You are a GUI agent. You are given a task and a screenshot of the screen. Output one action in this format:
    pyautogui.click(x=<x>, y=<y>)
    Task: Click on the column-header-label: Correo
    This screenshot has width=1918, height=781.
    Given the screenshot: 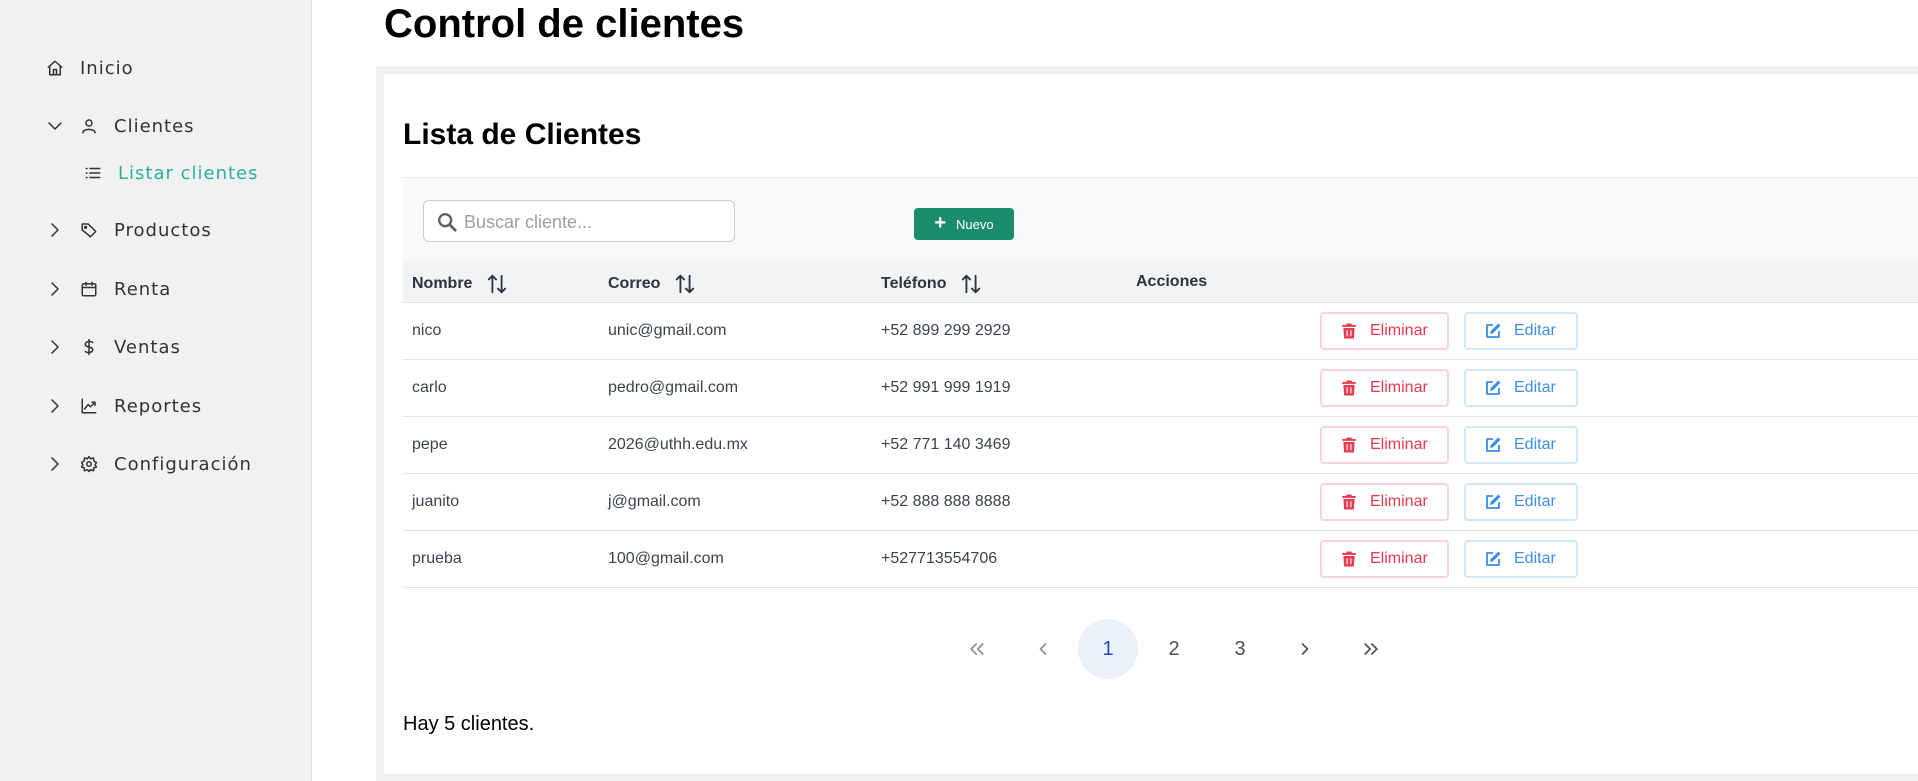 What is the action you would take?
    pyautogui.click(x=634, y=283)
    